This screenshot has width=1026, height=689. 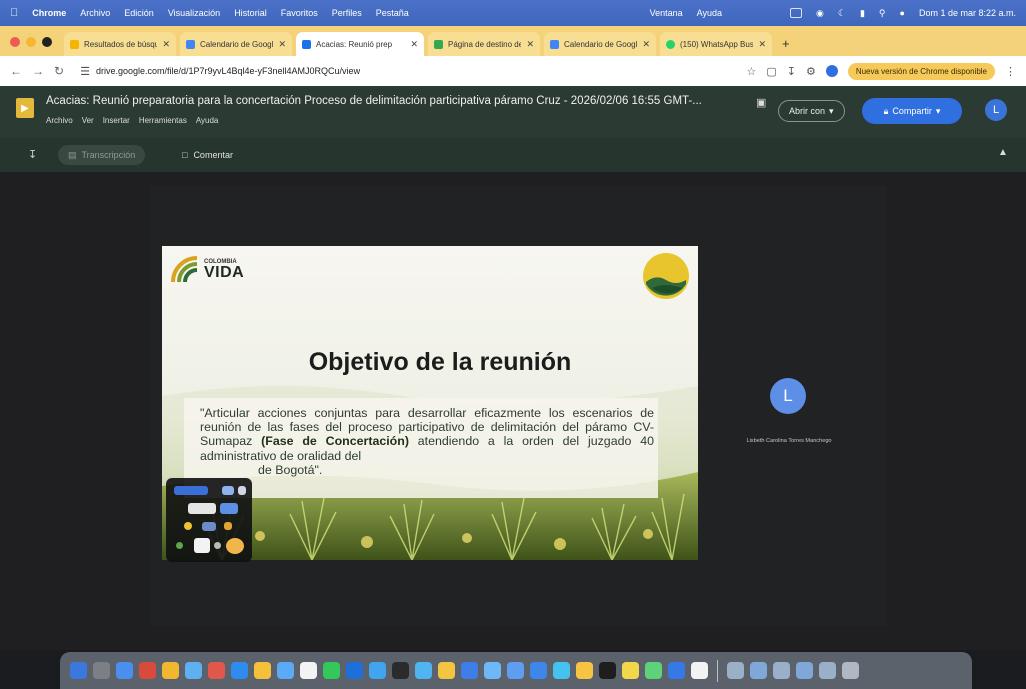 I want to click on menu-ventana: Ventana, so click(x=666, y=13).